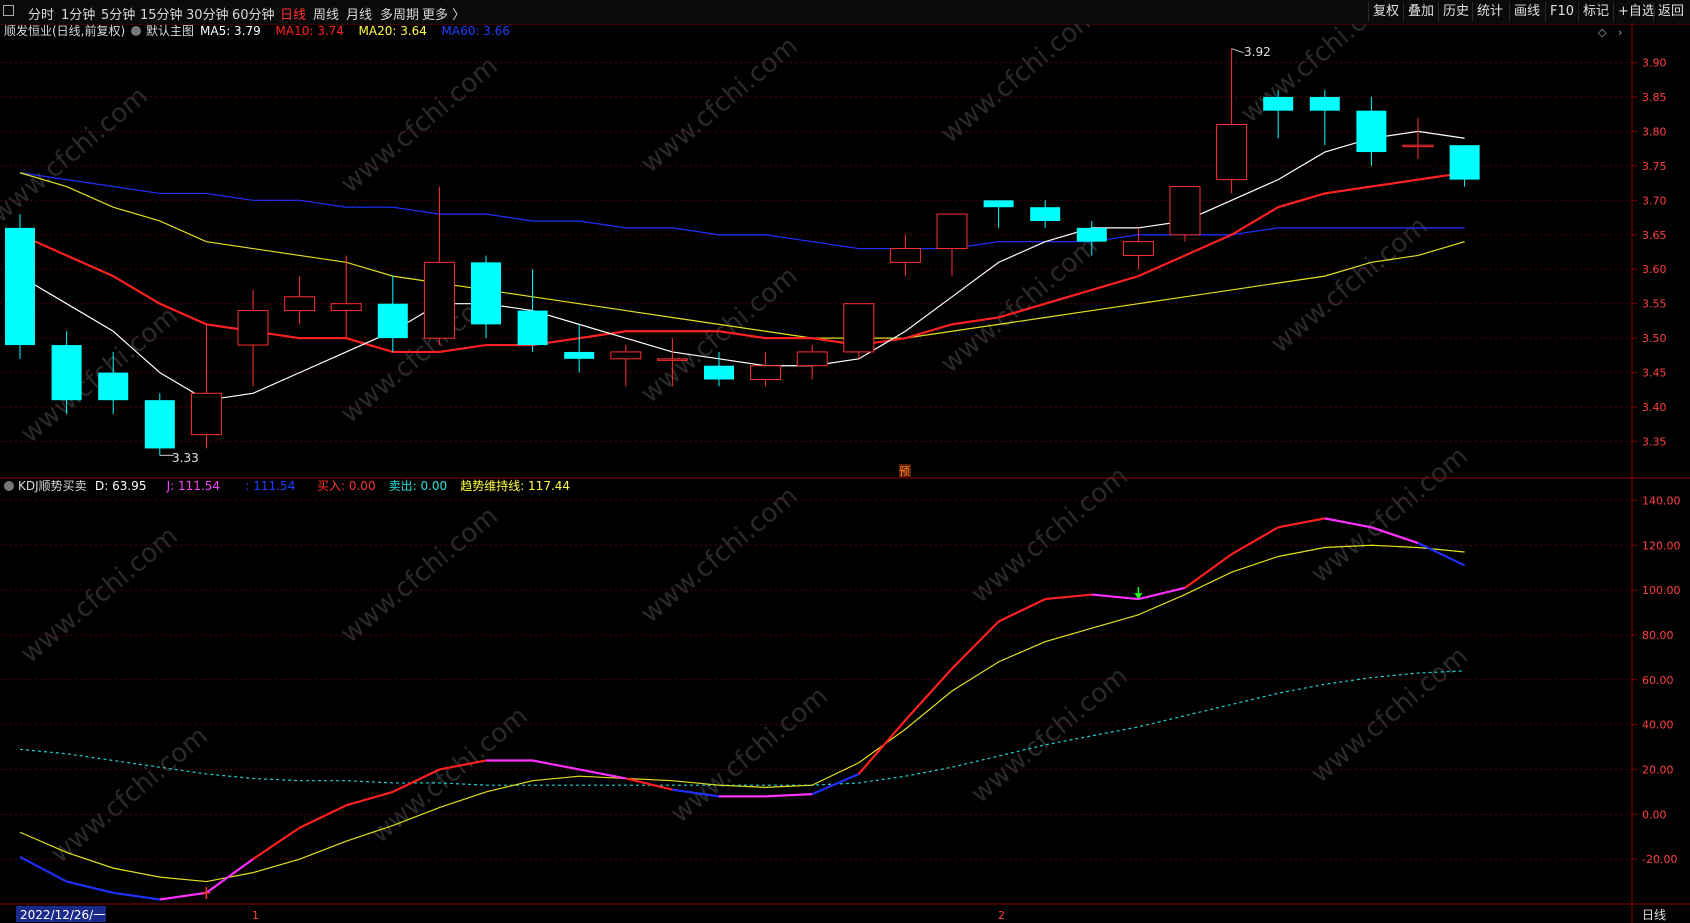 The width and height of the screenshot is (1690, 923). What do you see at coordinates (393, 31) in the screenshot?
I see `ma-legend-2: MA20: 3.64` at bounding box center [393, 31].